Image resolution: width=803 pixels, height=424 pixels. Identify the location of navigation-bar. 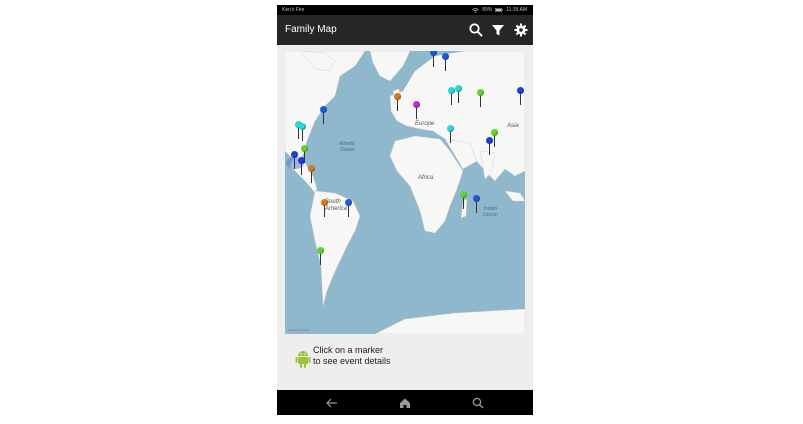
(405, 402).